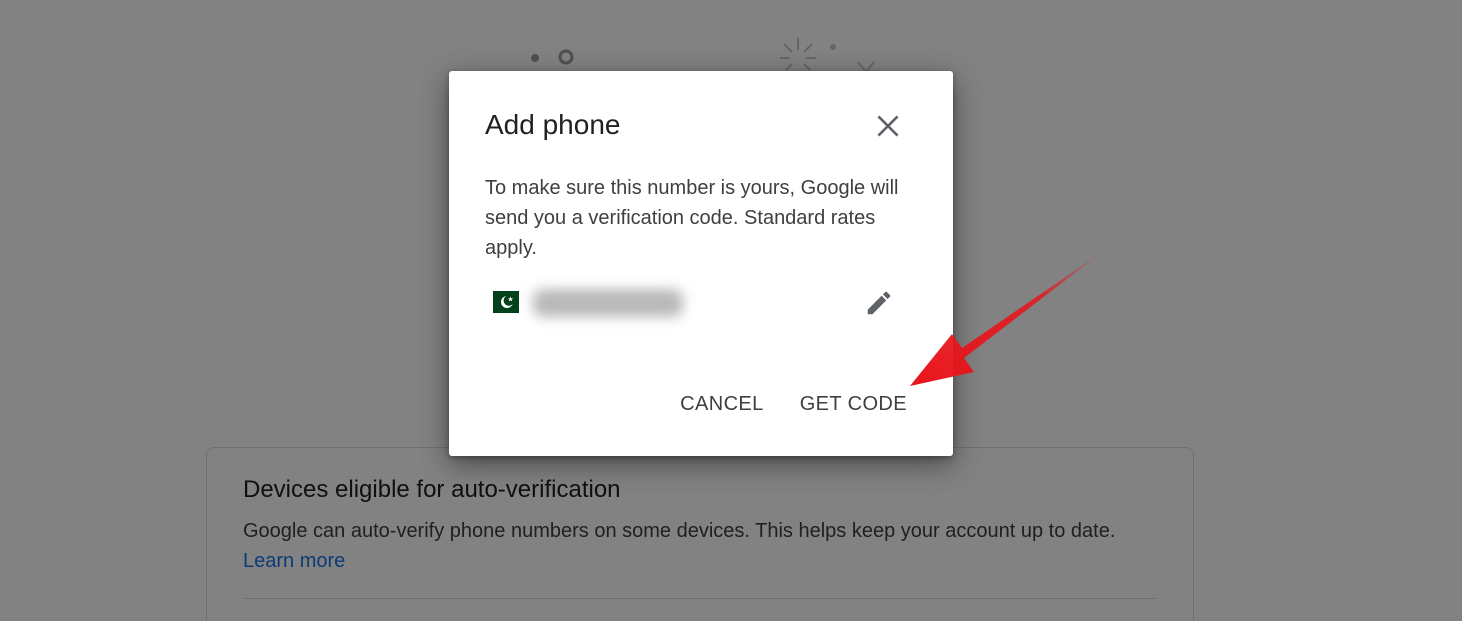  I want to click on pencil-icon, so click(879, 303).